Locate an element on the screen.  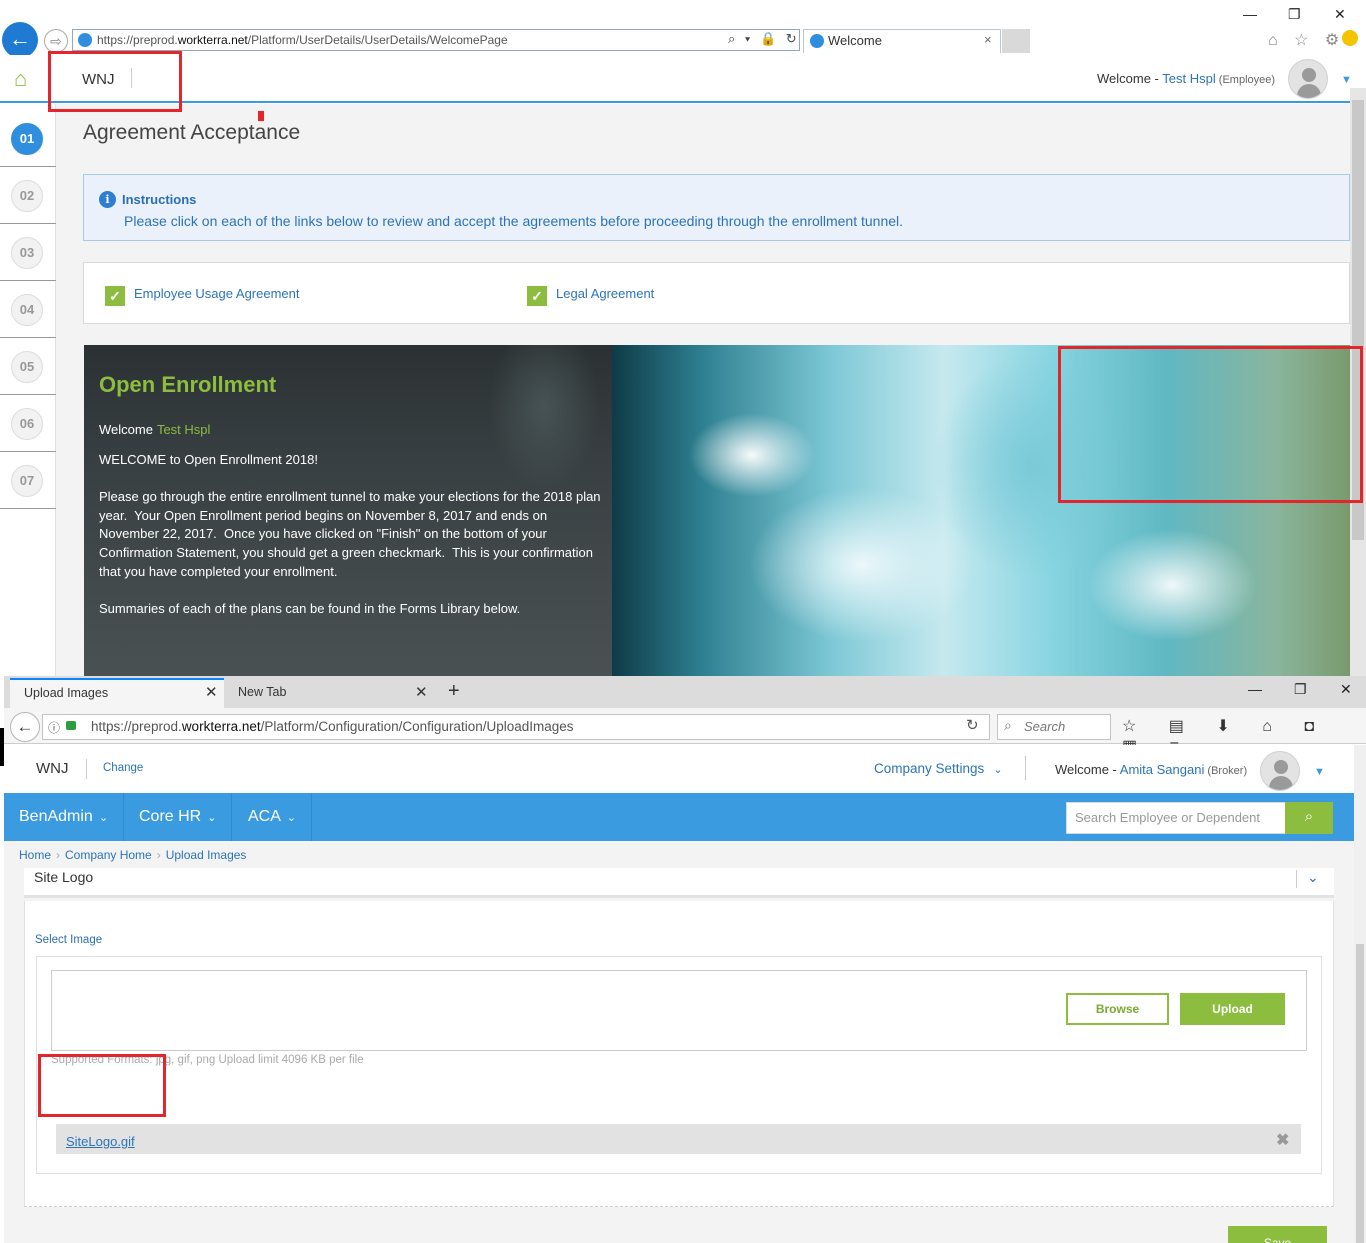
step-07: 07 is located at coordinates (28, 480).